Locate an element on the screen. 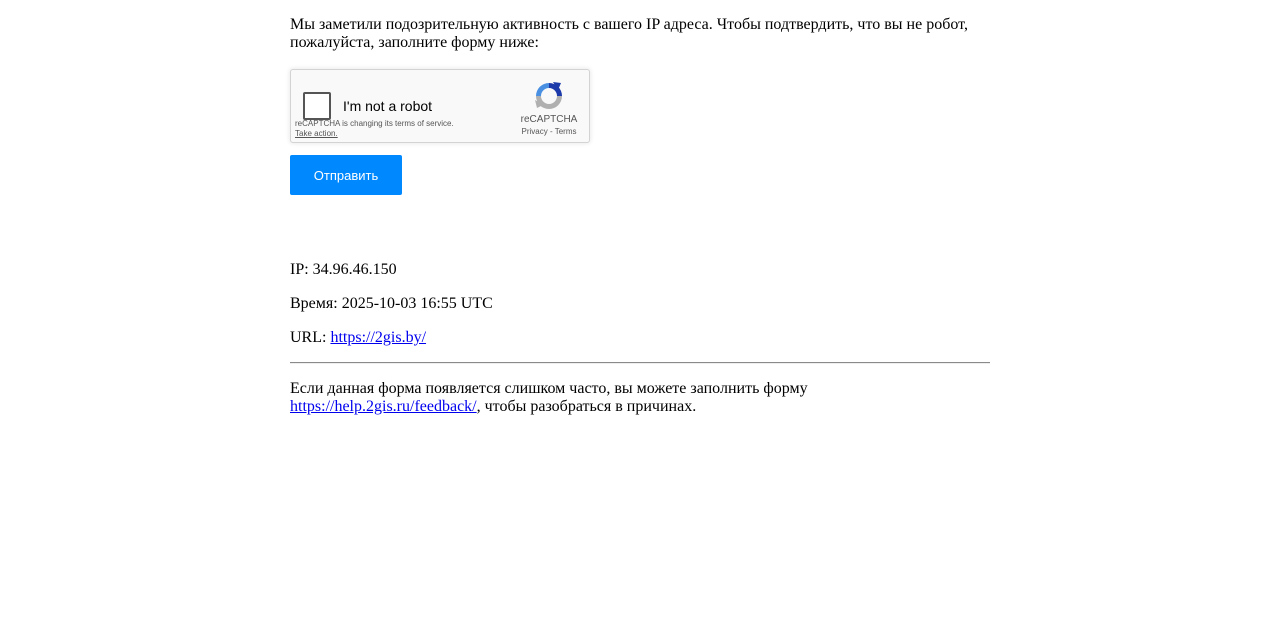 The height and width of the screenshot is (633, 1280). captcha-brand: reCAPTCHA is located at coordinates (549, 119).